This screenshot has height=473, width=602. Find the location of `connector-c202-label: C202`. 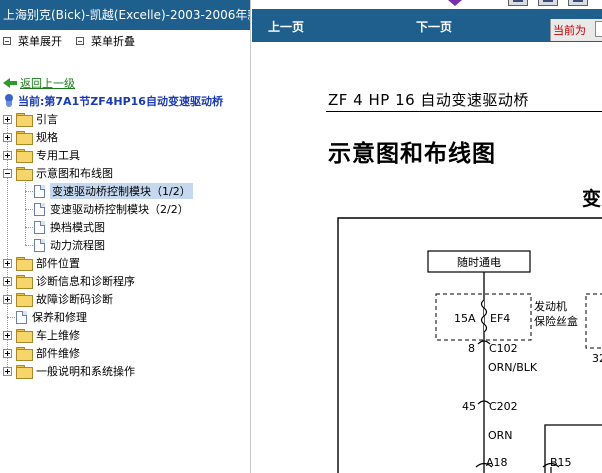

connector-c202-label: C202 is located at coordinates (503, 406).